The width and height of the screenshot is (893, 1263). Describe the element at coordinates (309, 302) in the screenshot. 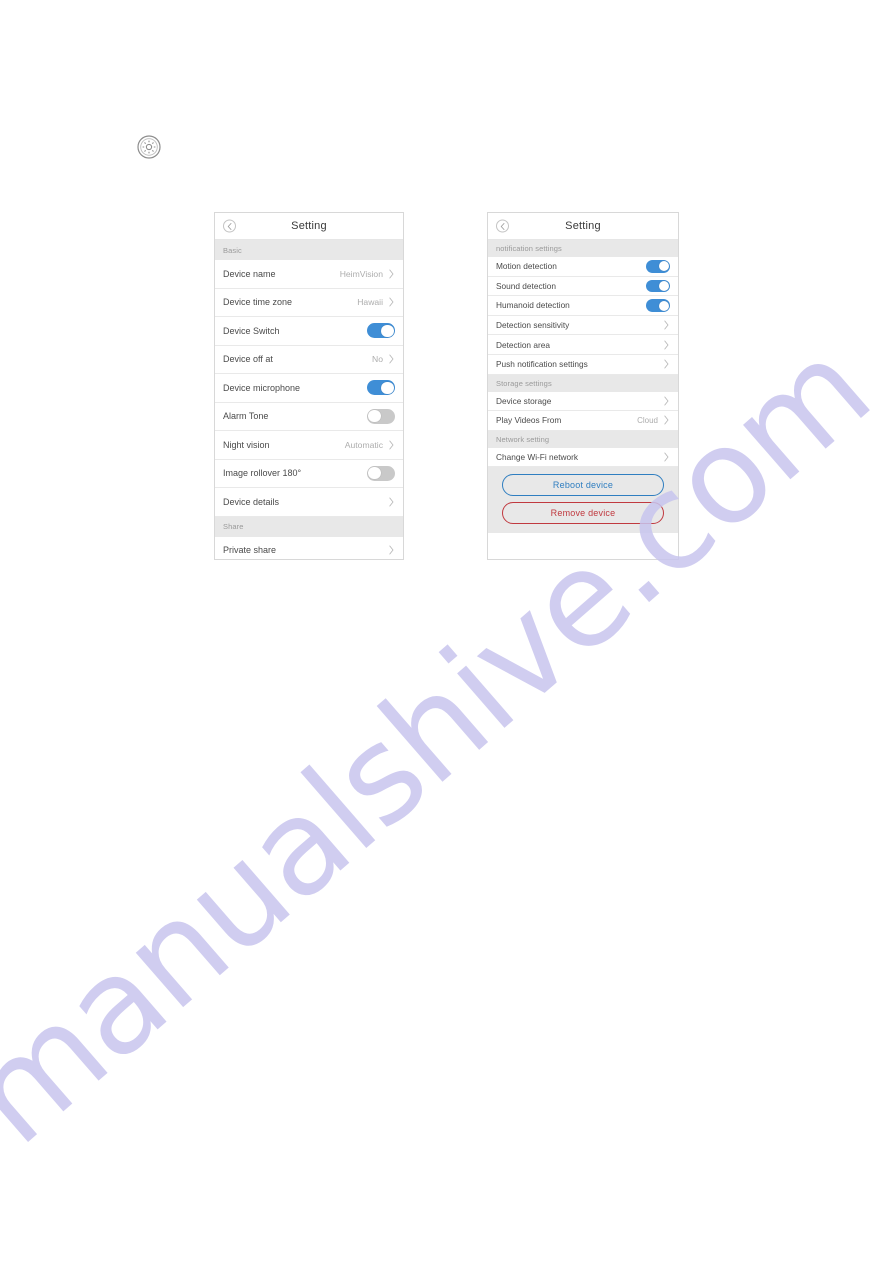

I see `row-device-time-zone: Device time zone Hawaii` at that location.